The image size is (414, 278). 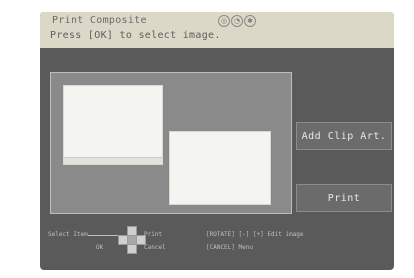 What do you see at coordinates (103, 235) in the screenshot?
I see `legend-arrow-select` at bounding box center [103, 235].